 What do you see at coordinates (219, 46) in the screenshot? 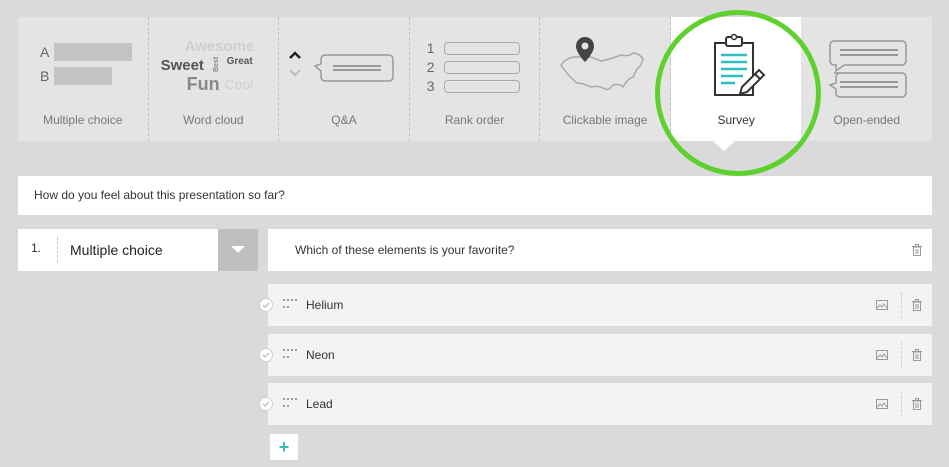
I see `wc-word: Awesome` at bounding box center [219, 46].